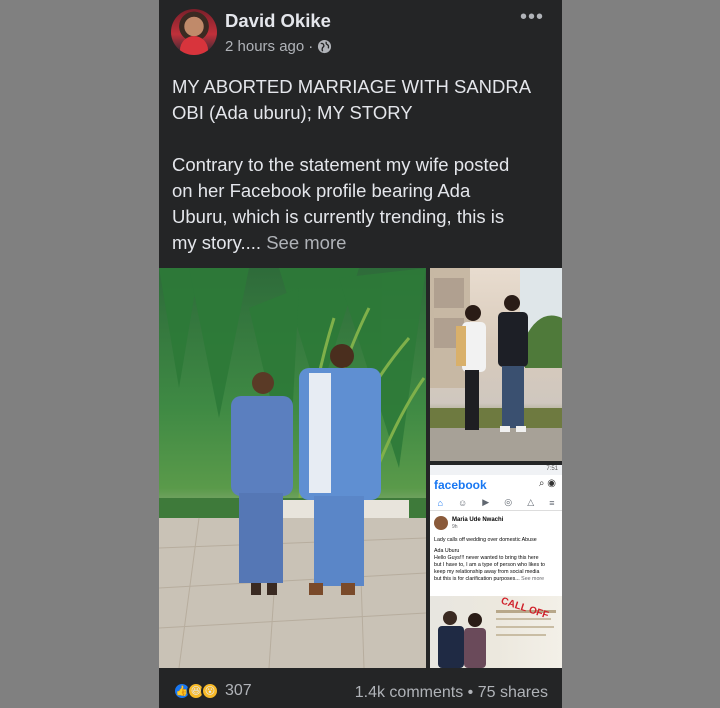  Describe the element at coordinates (360, 31) in the screenshot. I see `post-header: David Okike 2 hours ago · •••` at that location.